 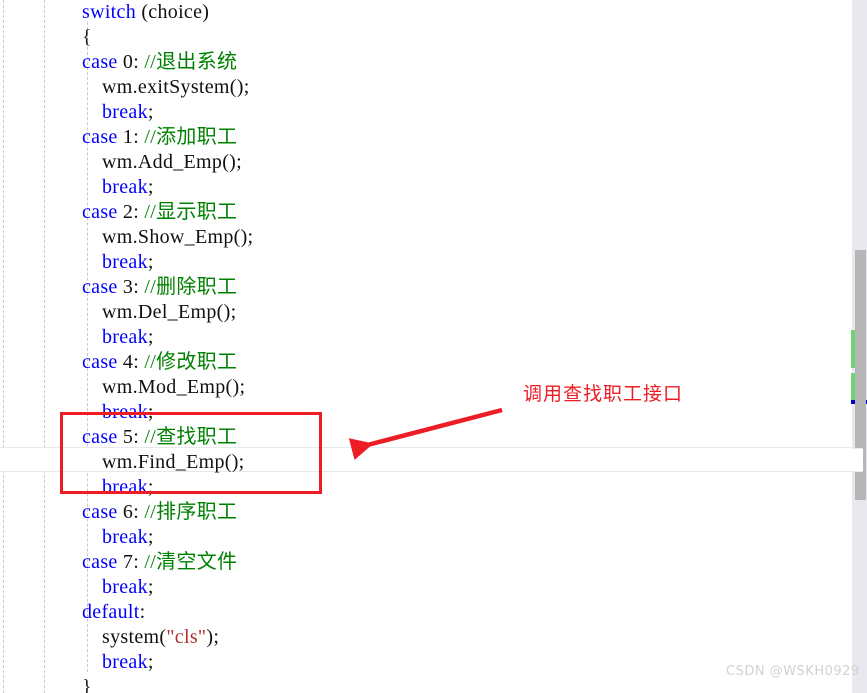 What do you see at coordinates (131, 62) in the screenshot?
I see `code-token-plain: 0:` at bounding box center [131, 62].